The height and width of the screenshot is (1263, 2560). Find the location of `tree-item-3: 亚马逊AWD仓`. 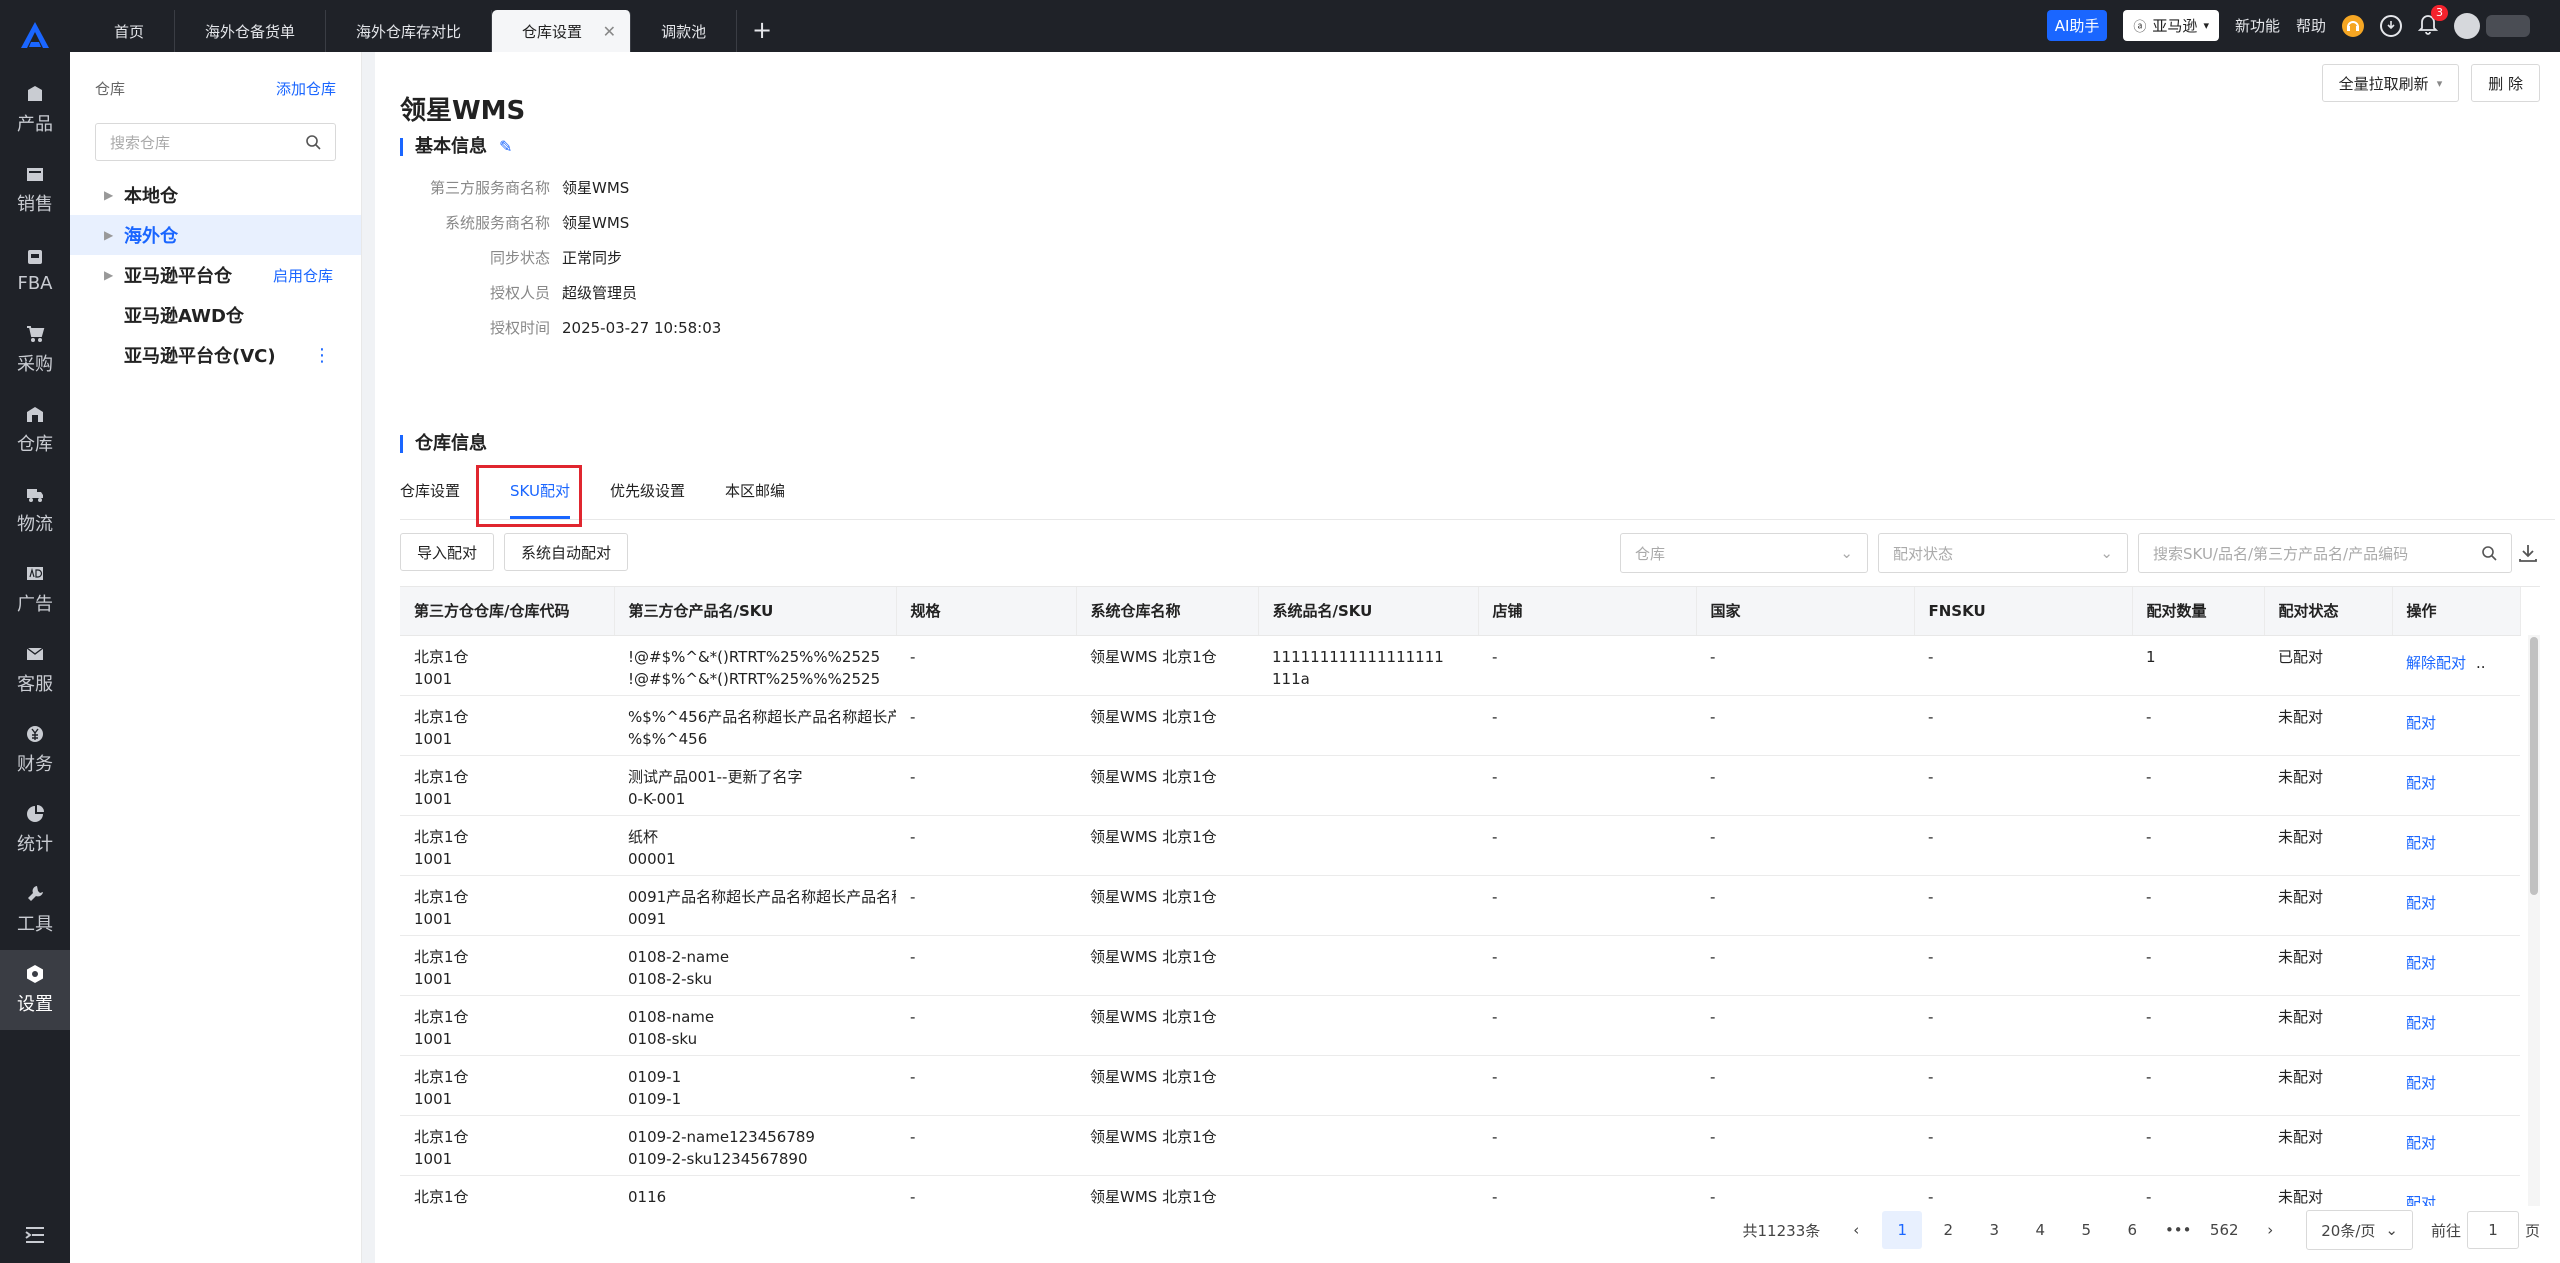

tree-item-3: 亚马逊AWD仓 is located at coordinates (215, 315).